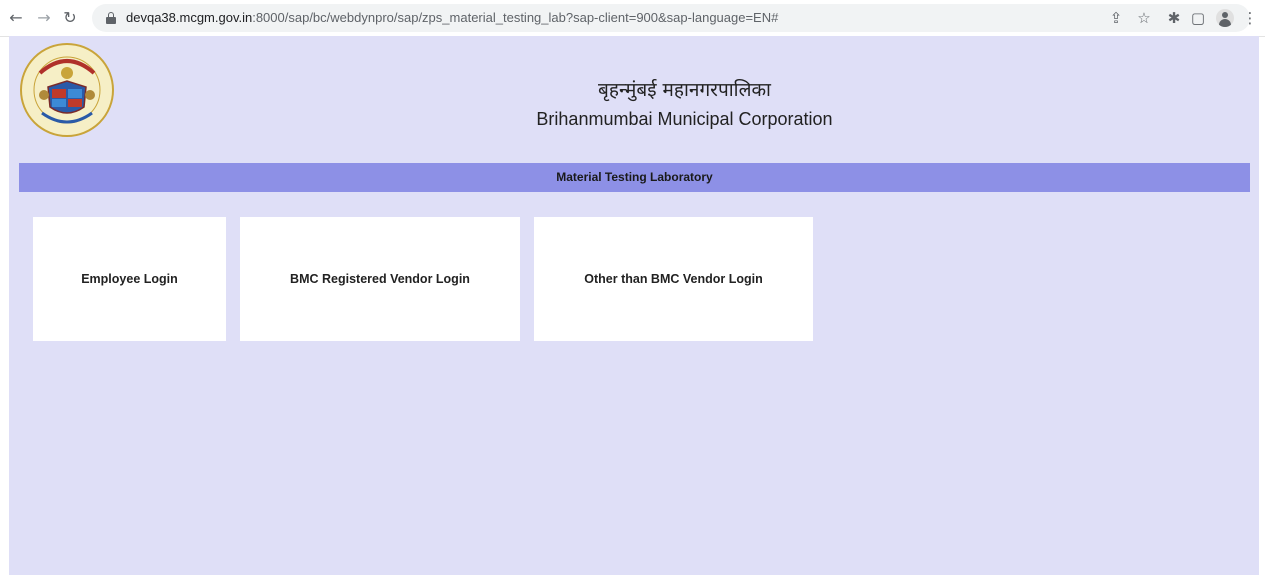 The height and width of the screenshot is (575, 1265). I want to click on share-icon: ⇪, so click(1116, 18).